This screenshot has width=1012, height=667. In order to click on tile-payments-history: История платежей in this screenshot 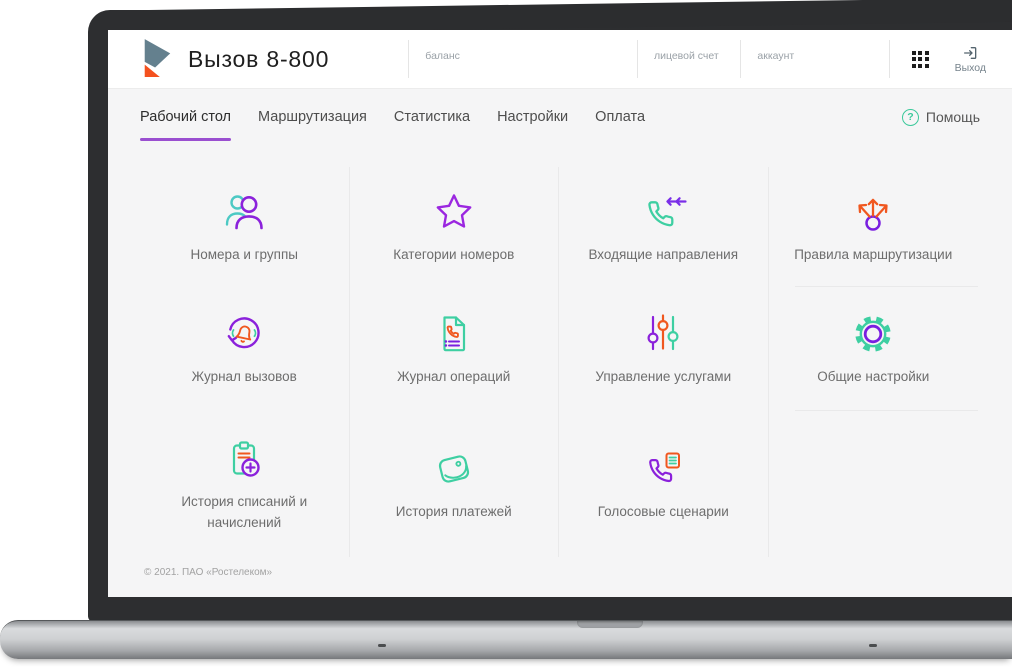, I will do `click(454, 484)`.